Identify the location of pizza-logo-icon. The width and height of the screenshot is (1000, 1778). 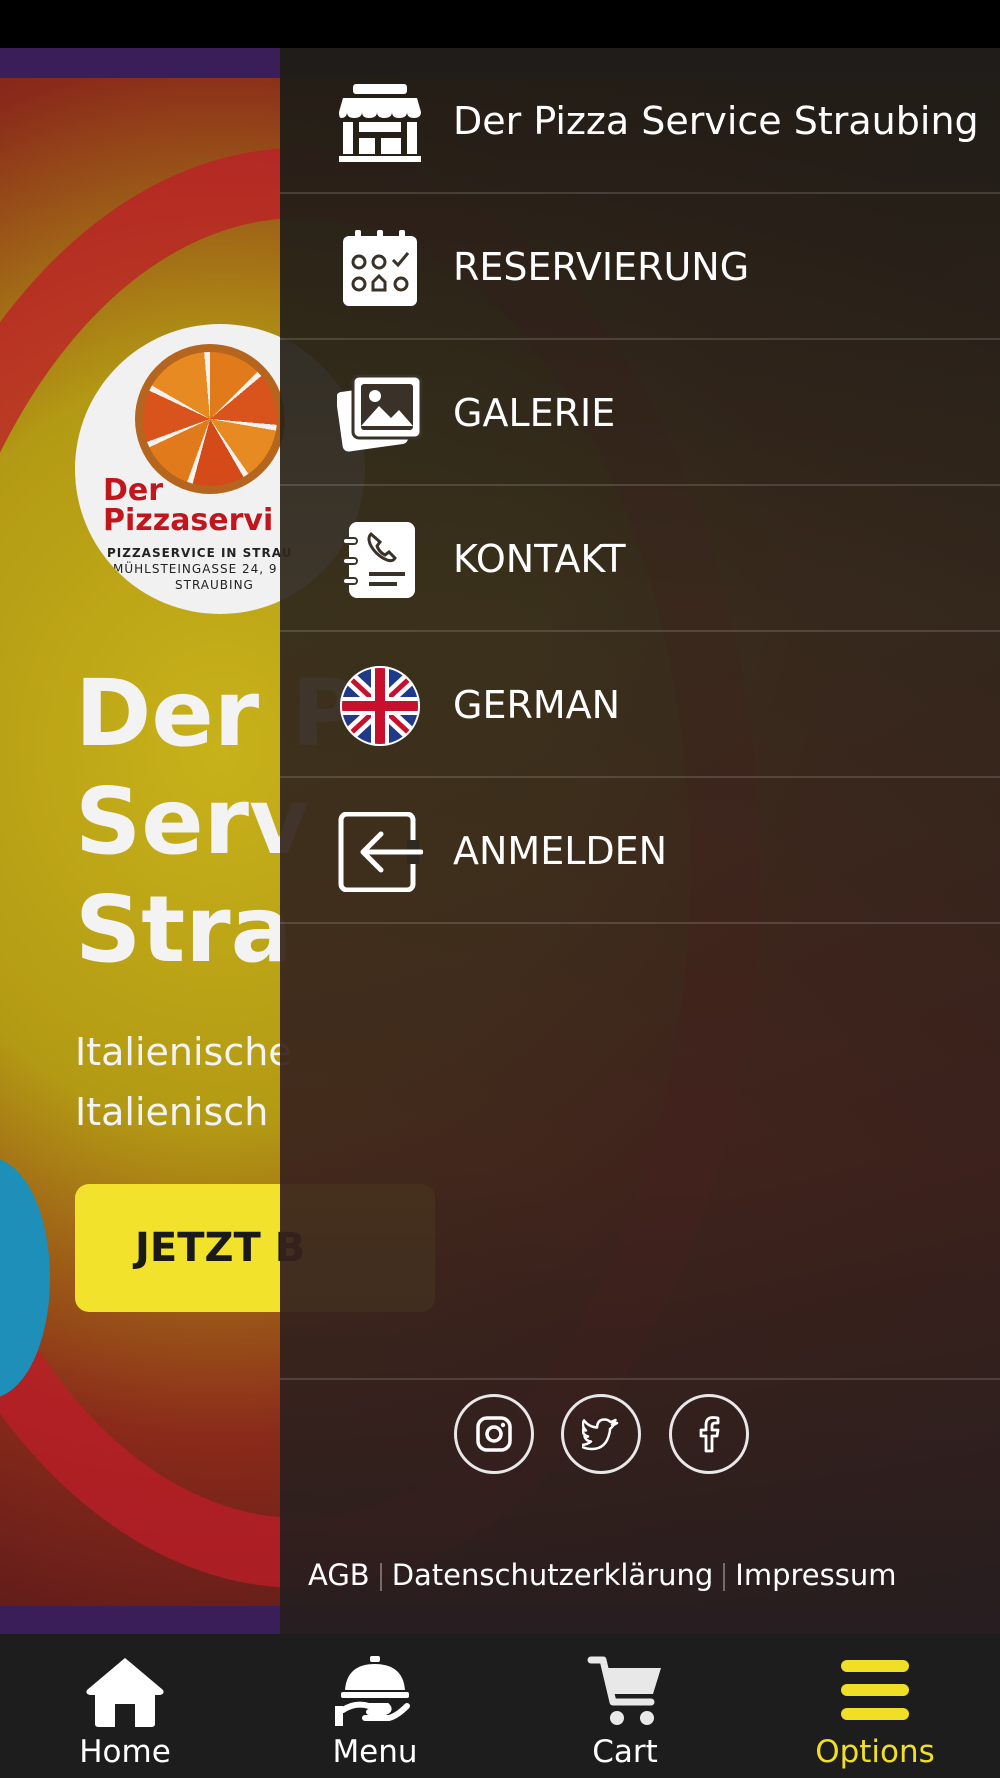
(210, 419).